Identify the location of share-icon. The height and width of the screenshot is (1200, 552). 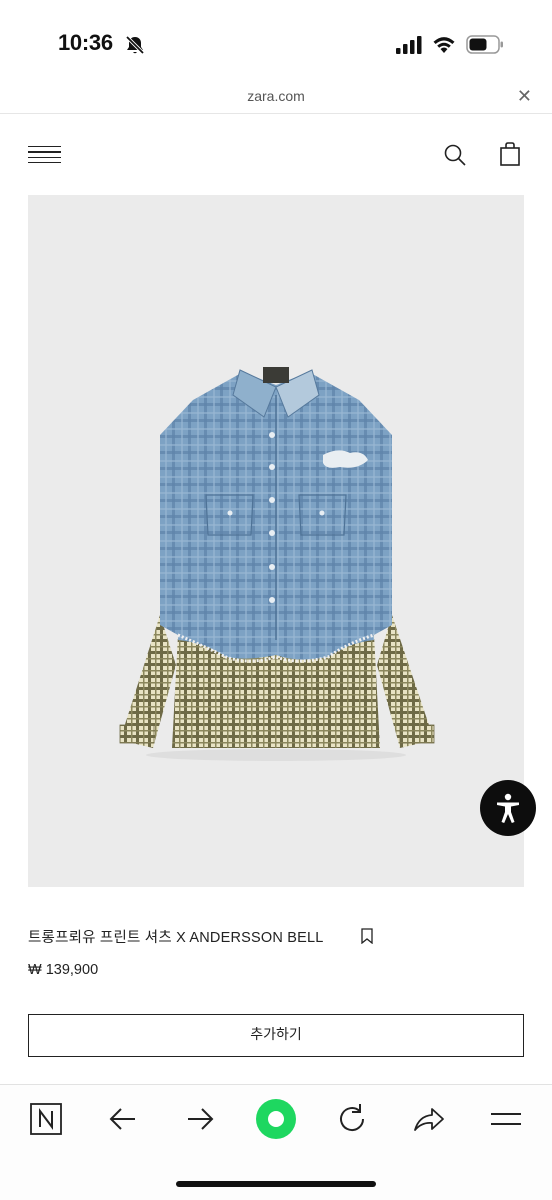
(429, 1119).